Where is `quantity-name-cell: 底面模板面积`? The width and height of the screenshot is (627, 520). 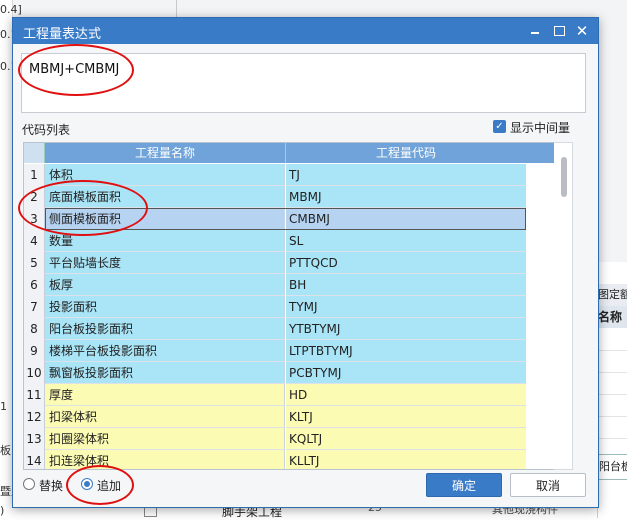 quantity-name-cell: 底面模板面积 is located at coordinates (165, 197).